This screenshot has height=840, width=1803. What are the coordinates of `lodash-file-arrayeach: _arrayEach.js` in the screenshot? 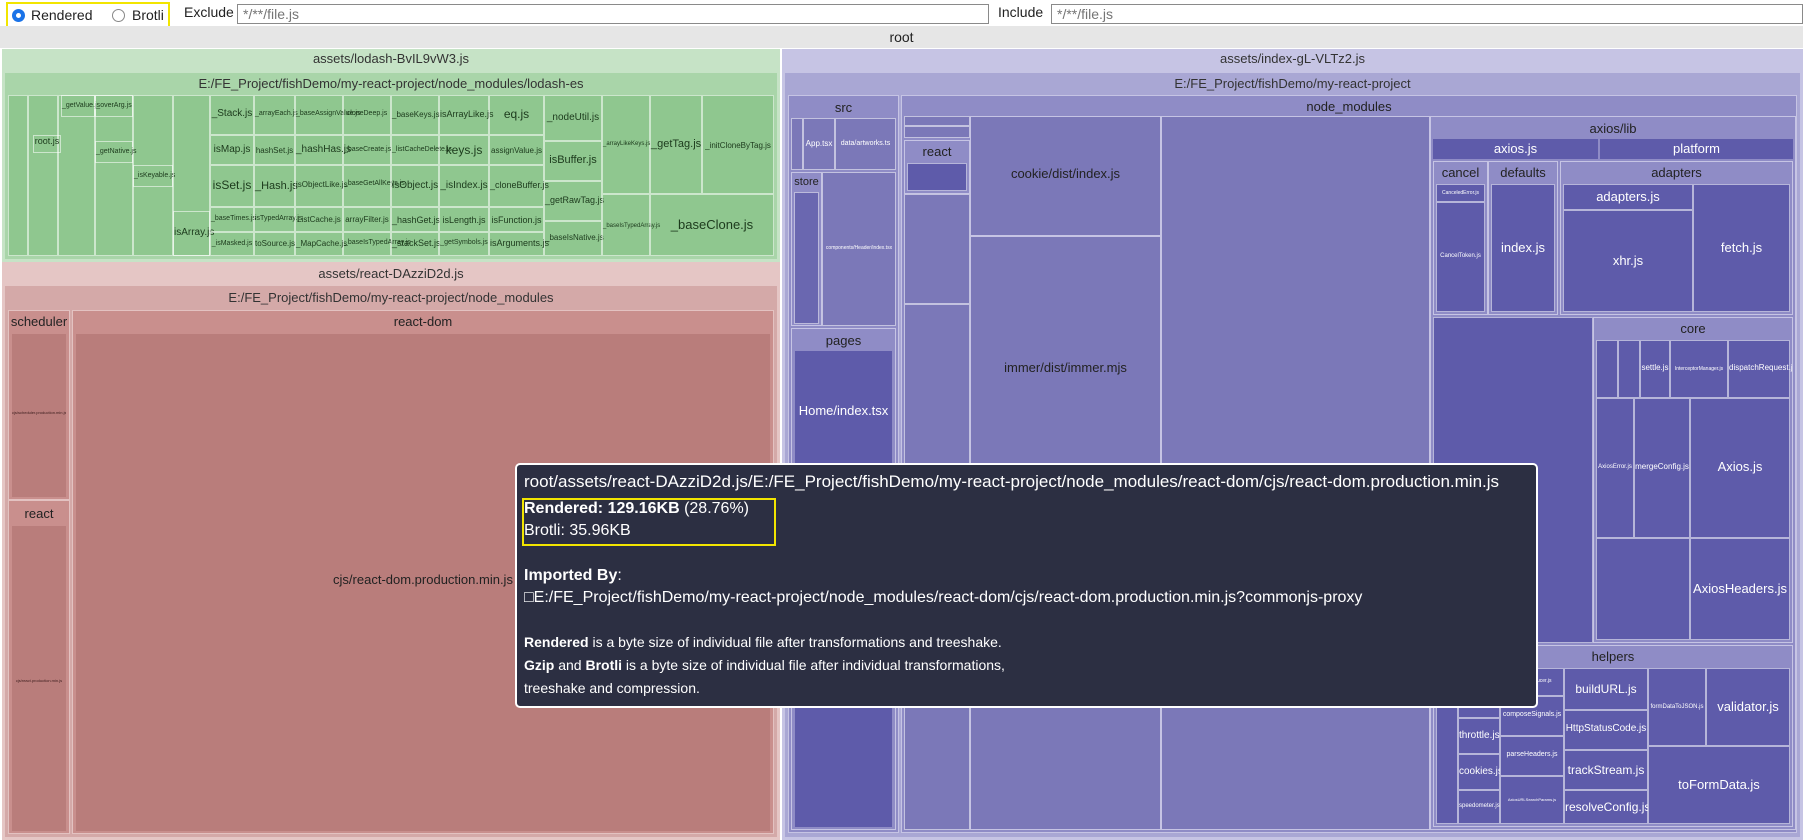 It's located at (276, 115).